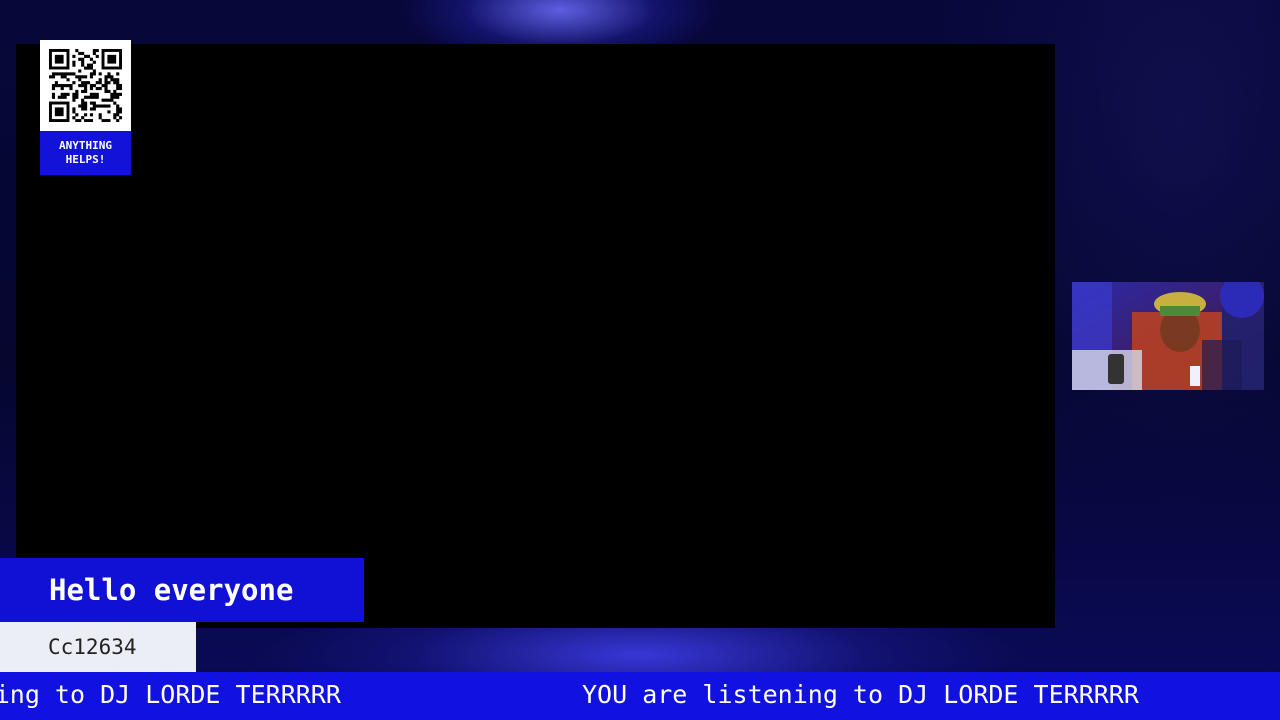  Describe the element at coordinates (170, 694) in the screenshot. I see `ticker-text-1: YOU are listening to DJ LORDE TERRRRR` at that location.